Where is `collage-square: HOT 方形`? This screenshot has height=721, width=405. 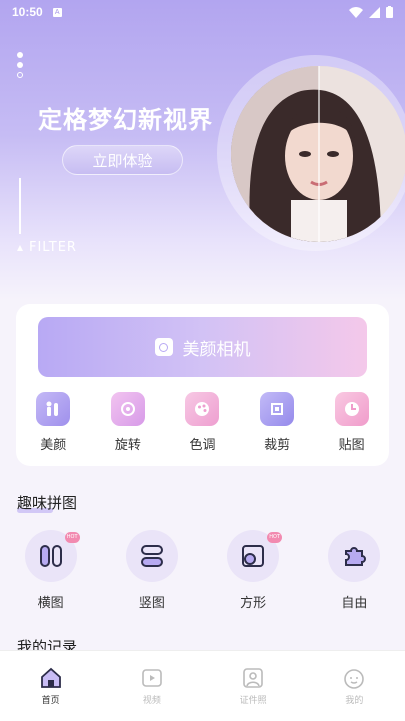
collage-square: HOT 方形 is located at coordinates (253, 570).